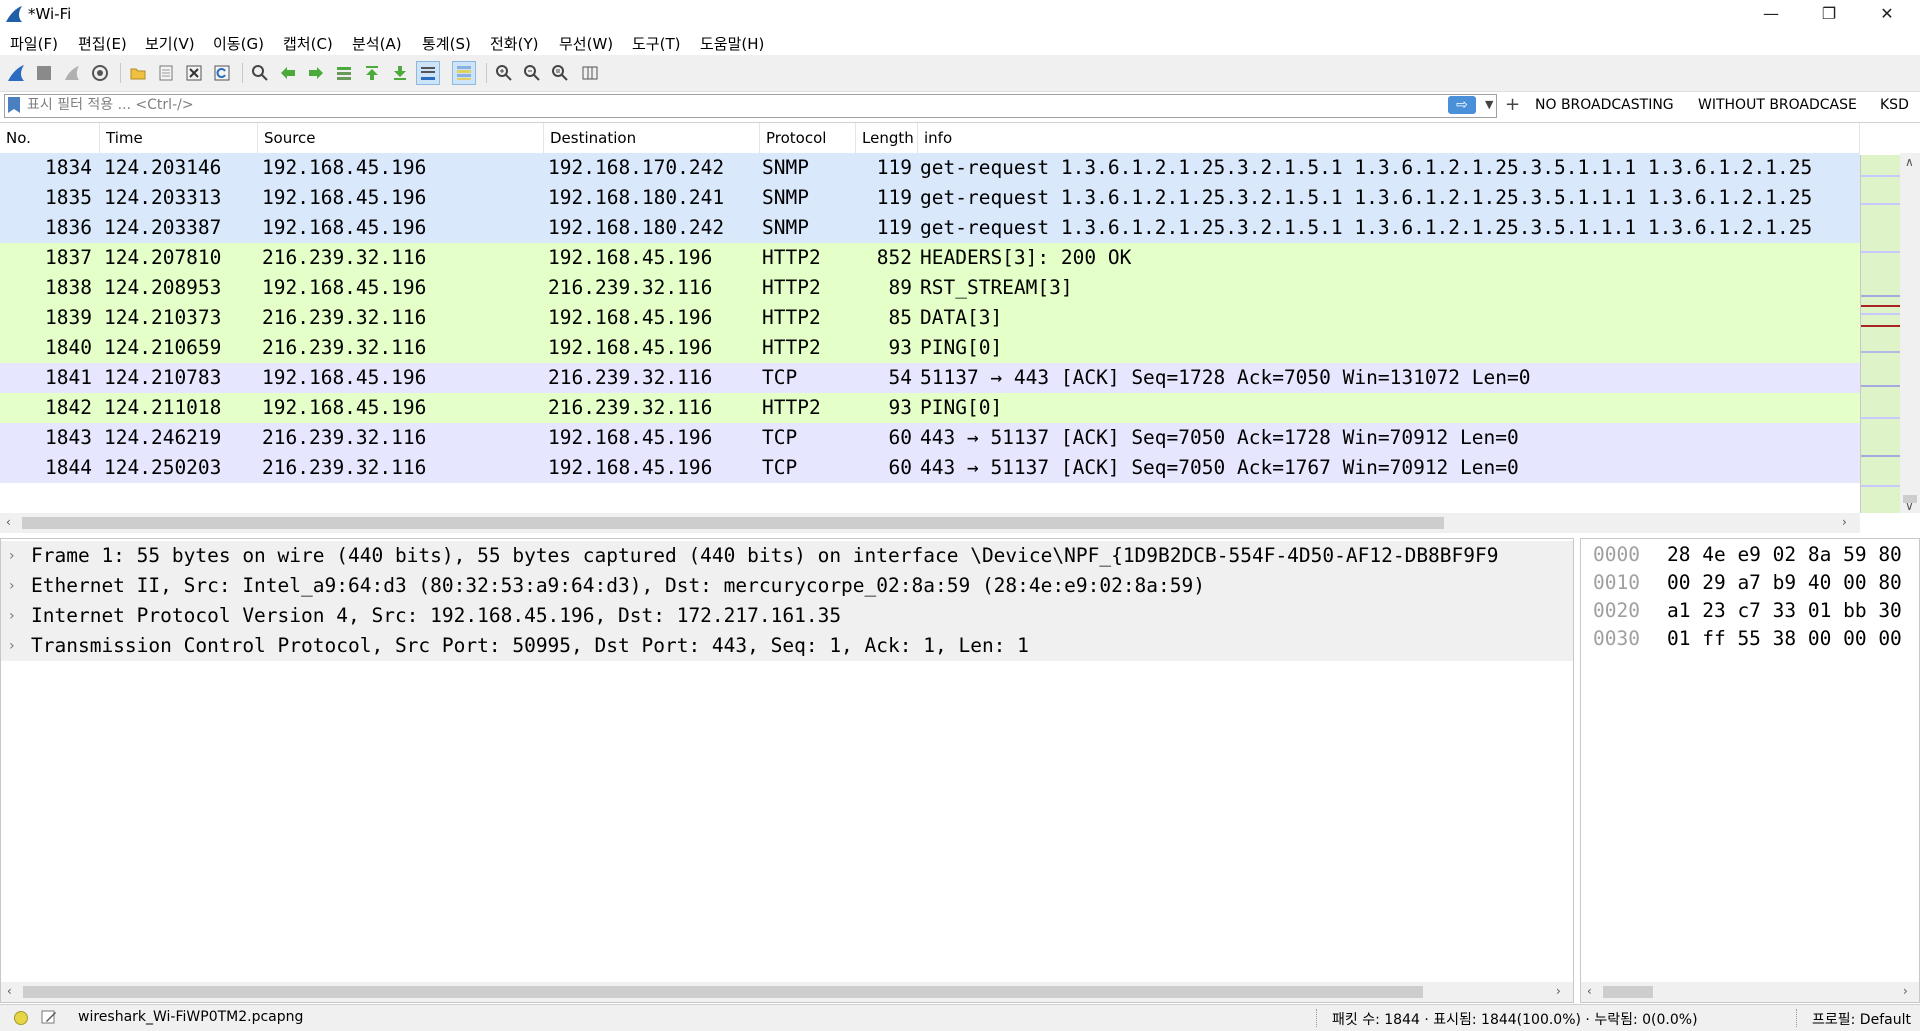 The height and width of the screenshot is (1031, 1920). I want to click on normal-size-button, so click(560, 73).